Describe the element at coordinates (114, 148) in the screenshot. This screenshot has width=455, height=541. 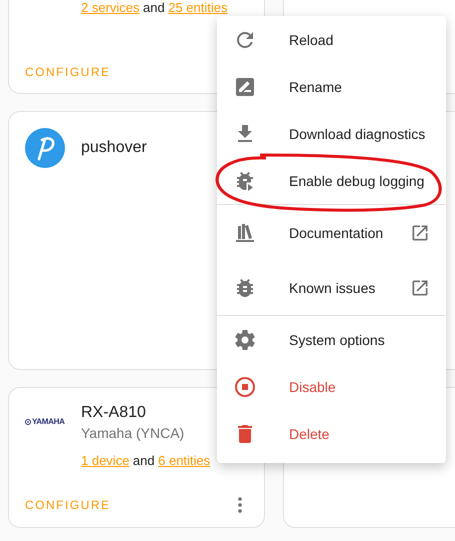
I see `integration-title: pushover` at that location.